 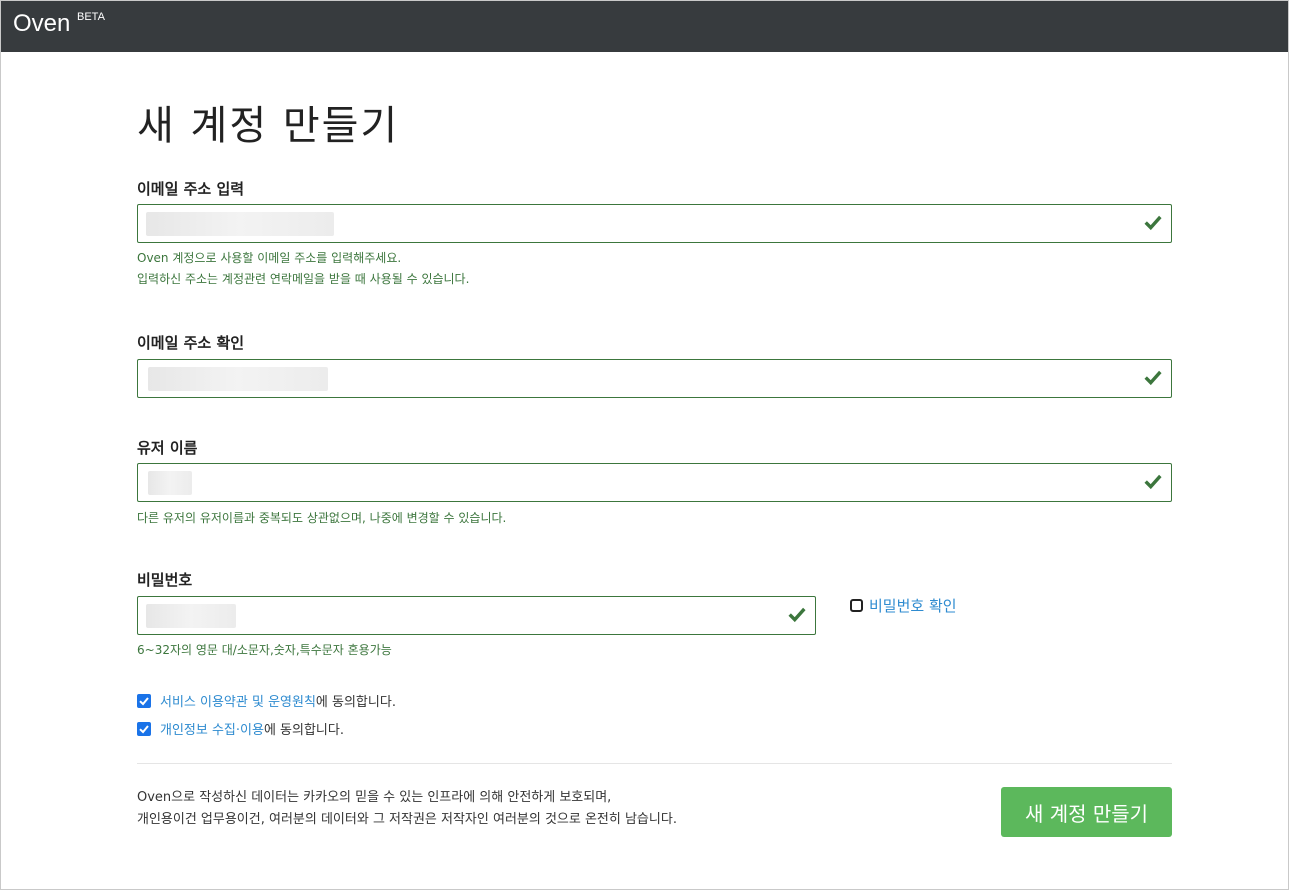 What do you see at coordinates (238, 379) in the screenshot?
I see `email-confirm-value-redacted` at bounding box center [238, 379].